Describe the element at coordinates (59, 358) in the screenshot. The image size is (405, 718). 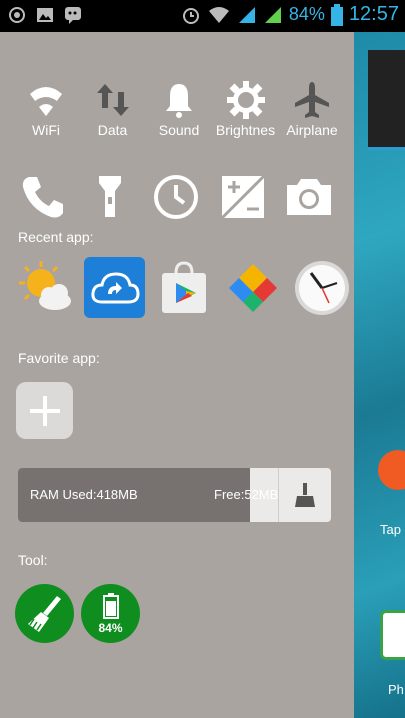
I see `favorite-apps-label: Favorite app:` at that location.